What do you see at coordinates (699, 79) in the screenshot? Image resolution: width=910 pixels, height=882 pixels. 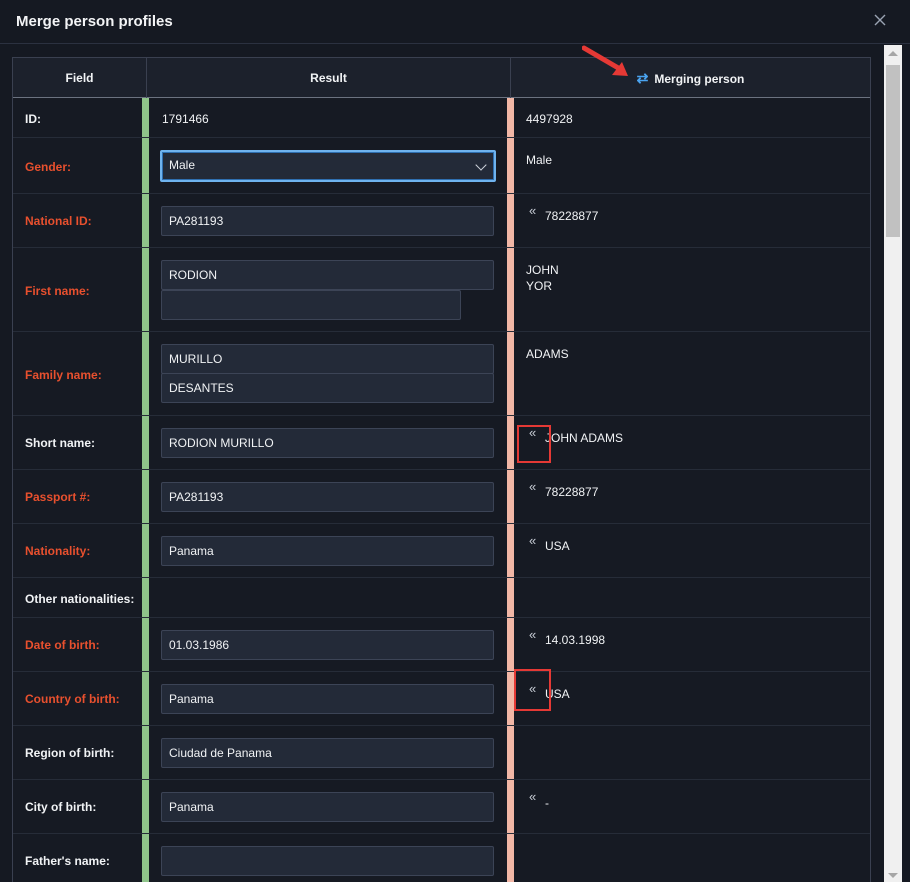 I see `header-merging-label: Merging person` at bounding box center [699, 79].